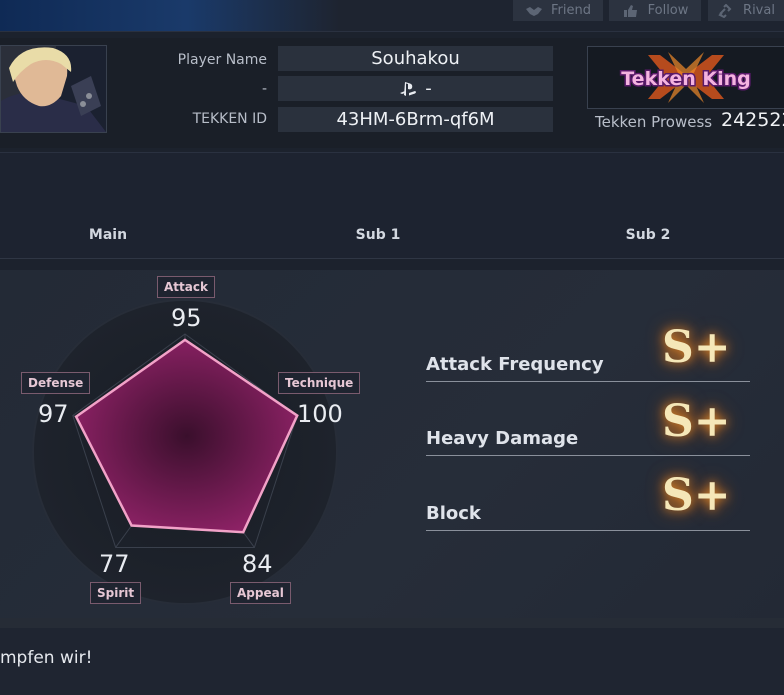 The height and width of the screenshot is (695, 784). What do you see at coordinates (571, 10) in the screenshot?
I see `friend-label: Friend` at bounding box center [571, 10].